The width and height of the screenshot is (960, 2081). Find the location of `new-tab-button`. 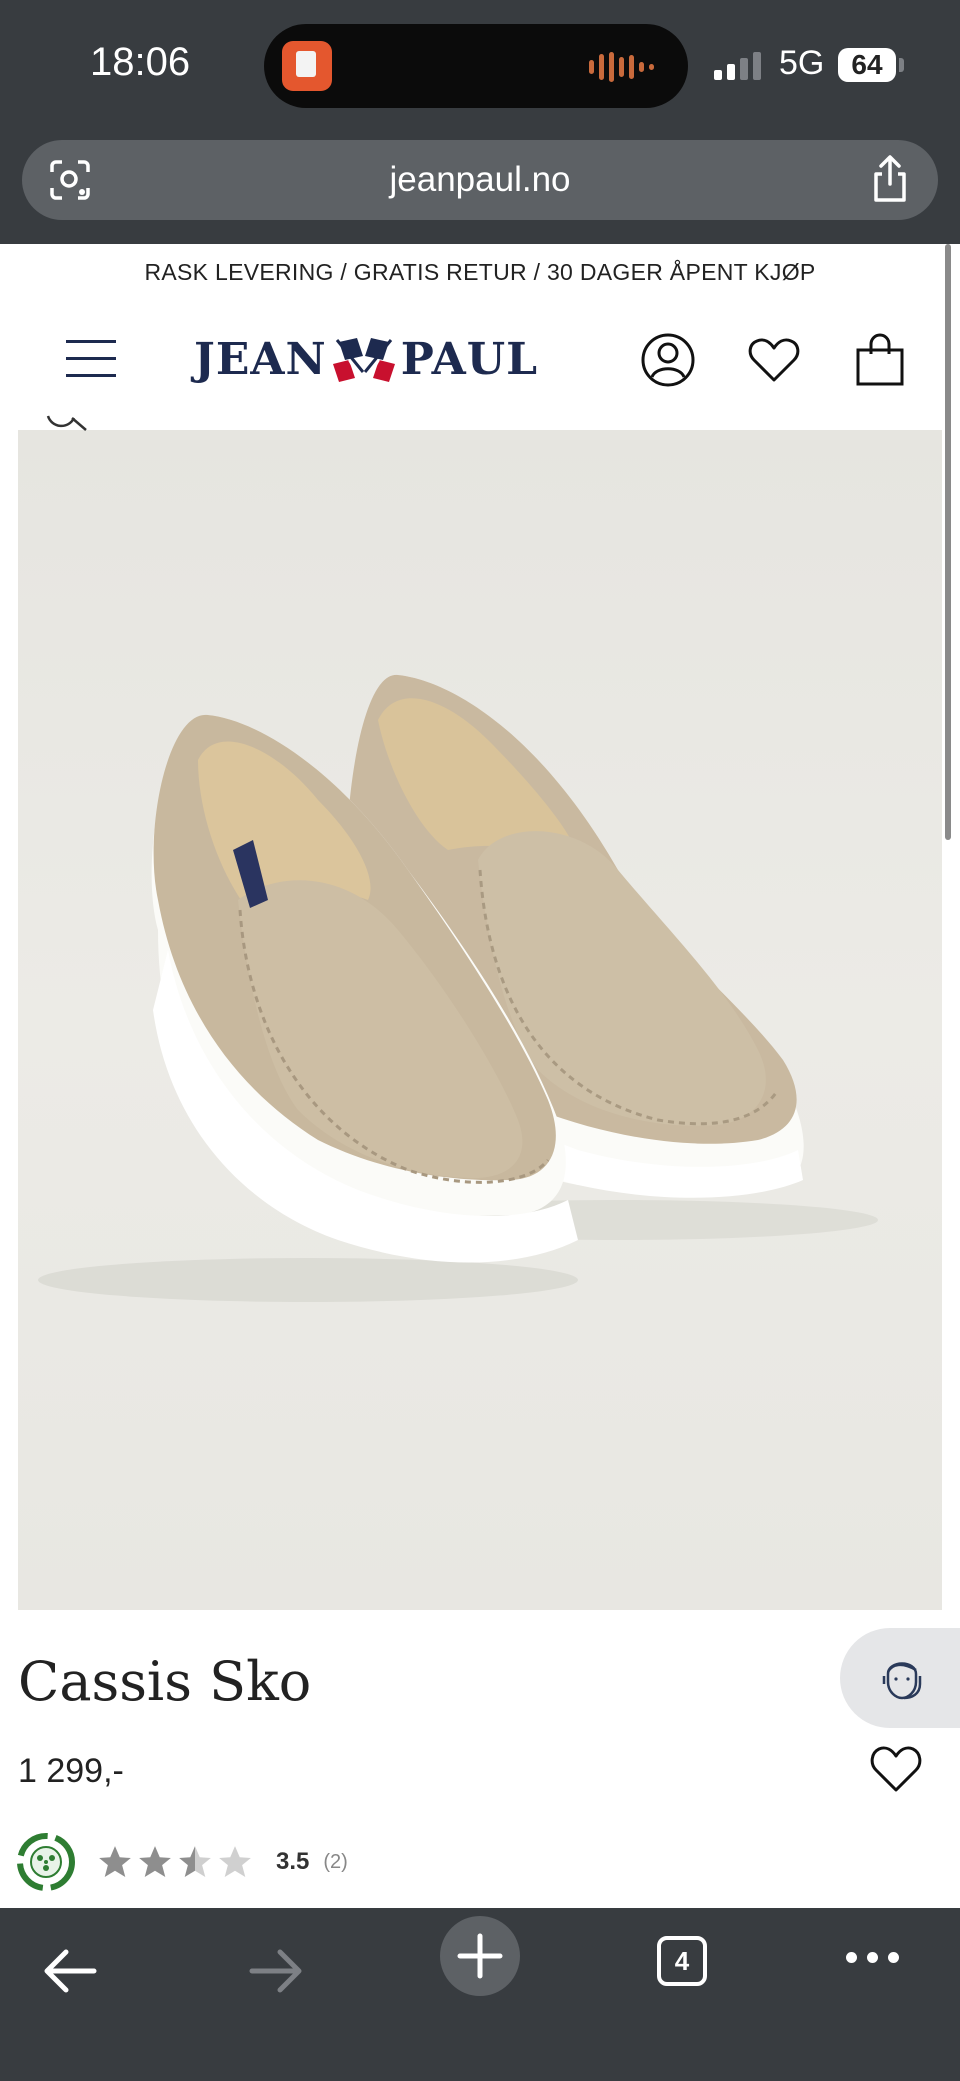

new-tab-button is located at coordinates (480, 1956).